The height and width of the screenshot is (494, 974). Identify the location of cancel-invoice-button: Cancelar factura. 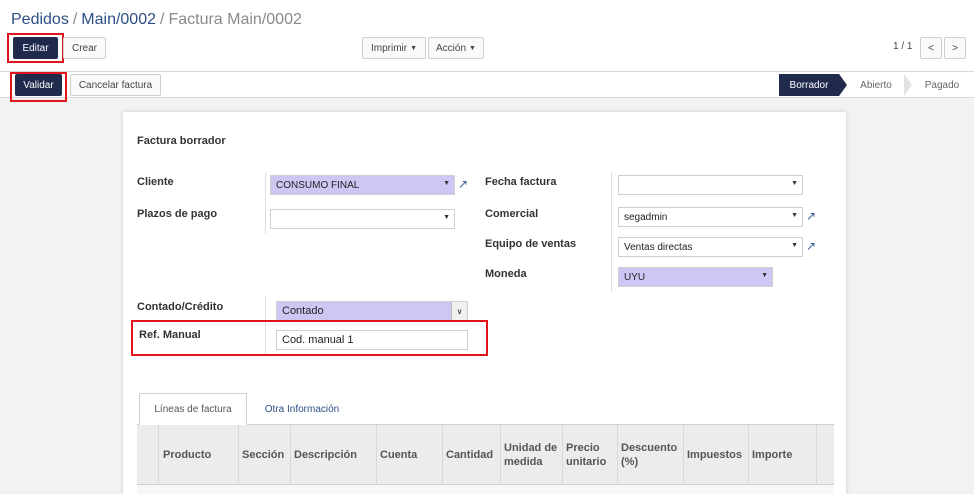
(115, 85).